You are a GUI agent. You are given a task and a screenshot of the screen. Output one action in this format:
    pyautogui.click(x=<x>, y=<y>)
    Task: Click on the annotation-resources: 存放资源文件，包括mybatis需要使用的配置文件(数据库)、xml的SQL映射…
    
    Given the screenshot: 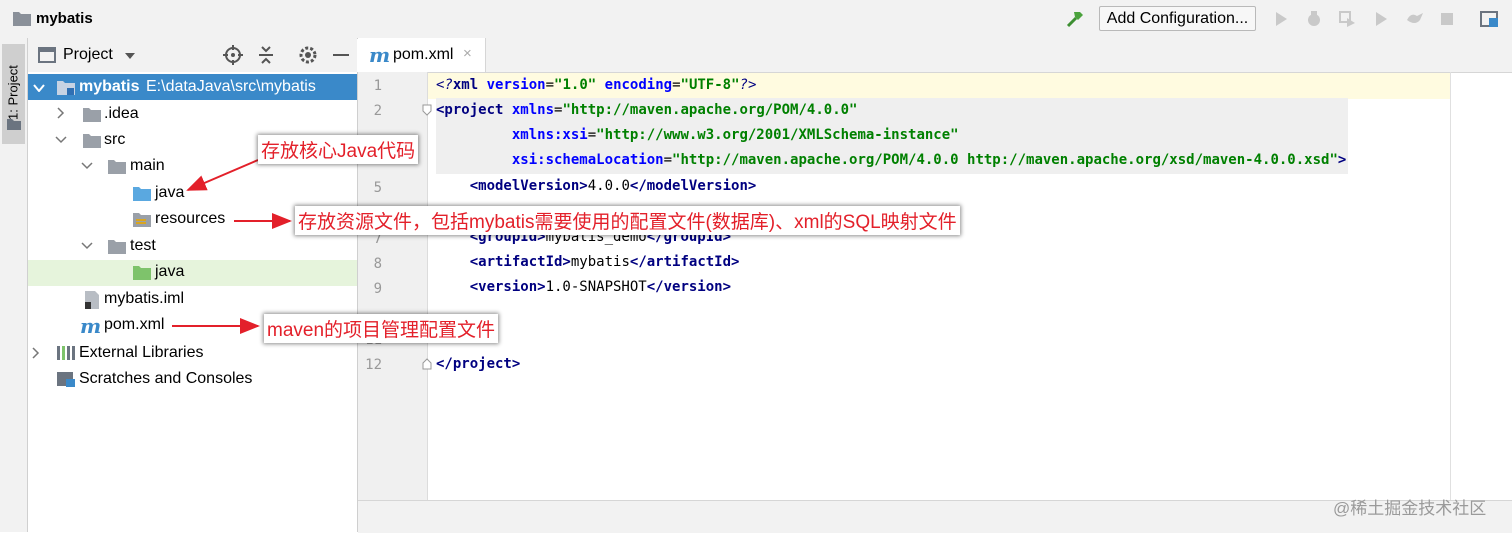 What is the action you would take?
    pyautogui.click(x=627, y=220)
    